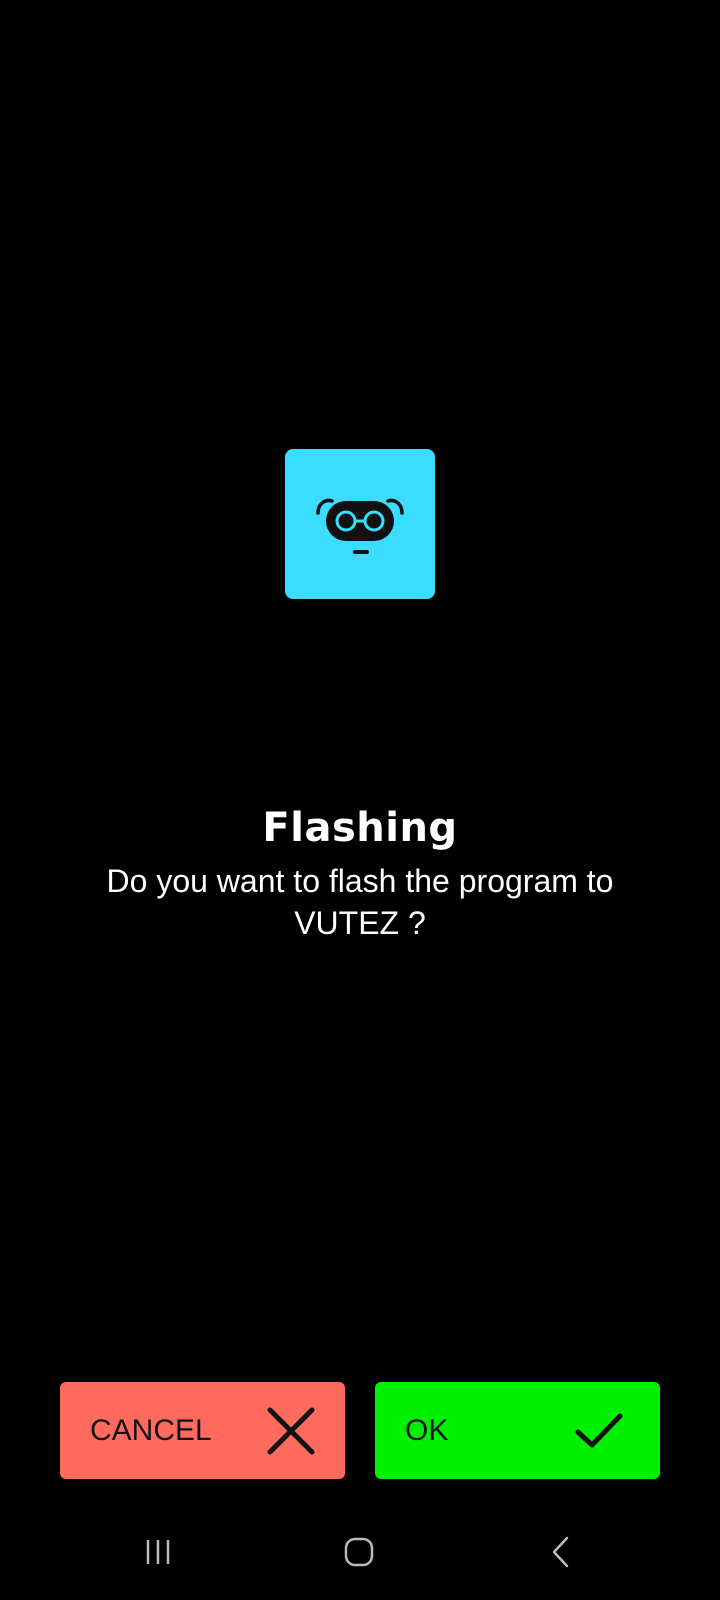  I want to click on robot-face-icon, so click(360, 526).